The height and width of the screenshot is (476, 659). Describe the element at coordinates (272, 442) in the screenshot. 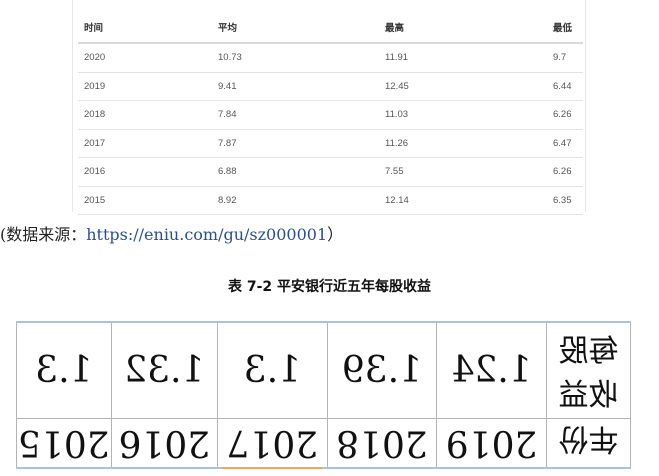

I see `year-cell: 2017` at that location.